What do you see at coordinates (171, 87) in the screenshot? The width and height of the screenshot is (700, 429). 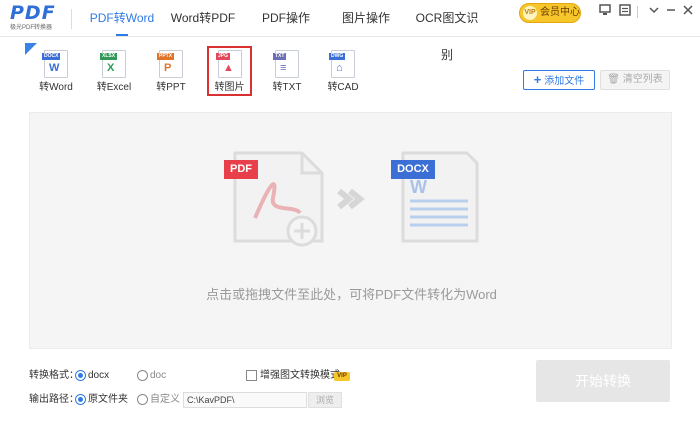 I see `tool-label: 转PPT` at bounding box center [171, 87].